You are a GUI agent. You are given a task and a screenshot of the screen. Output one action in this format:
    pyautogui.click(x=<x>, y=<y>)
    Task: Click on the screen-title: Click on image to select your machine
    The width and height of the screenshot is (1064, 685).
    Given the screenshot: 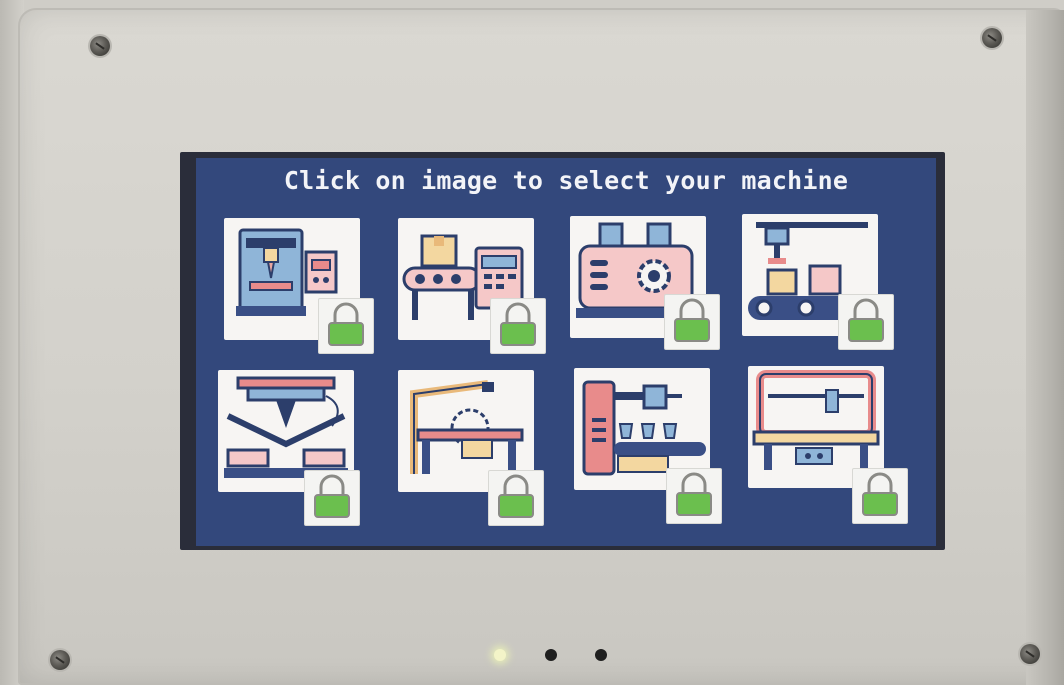 What is the action you would take?
    pyautogui.click(x=566, y=180)
    